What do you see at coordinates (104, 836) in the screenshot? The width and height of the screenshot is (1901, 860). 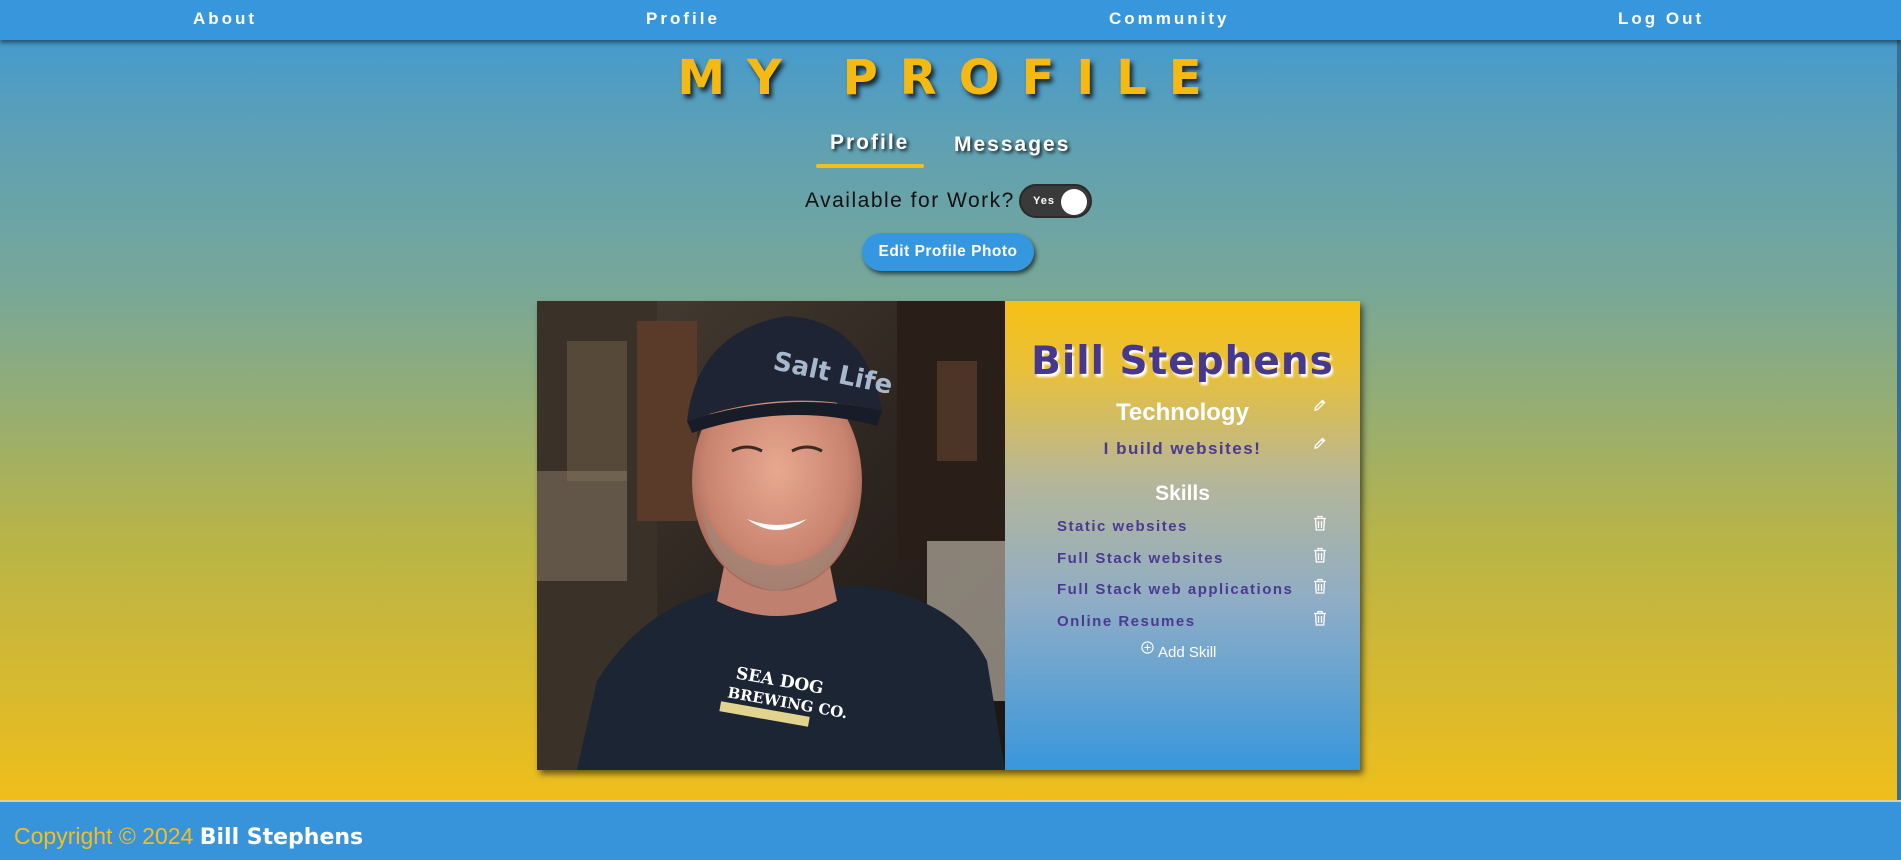 I see `copyright-text: Copyright © 2024` at bounding box center [104, 836].